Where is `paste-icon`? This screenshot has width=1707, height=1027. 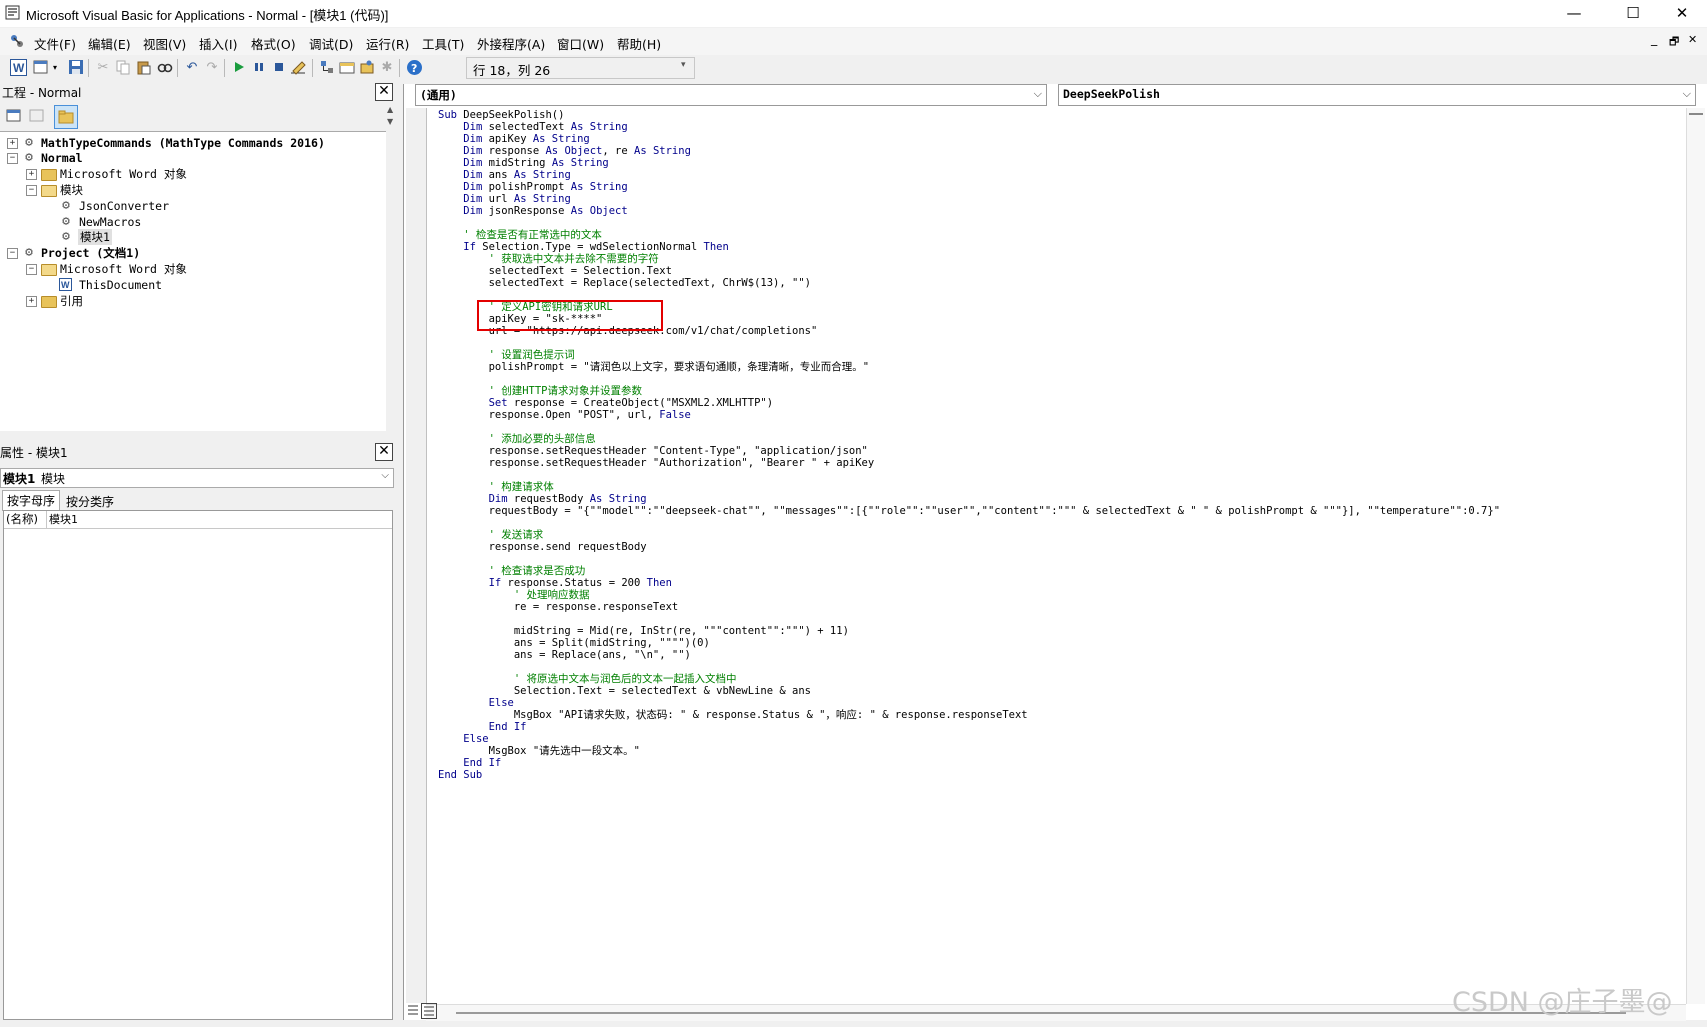 paste-icon is located at coordinates (144, 67).